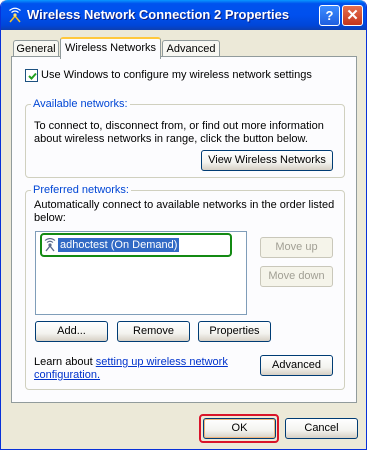 The image size is (367, 450). What do you see at coordinates (50, 218) in the screenshot?
I see `preferred-description-line2: below:` at bounding box center [50, 218].